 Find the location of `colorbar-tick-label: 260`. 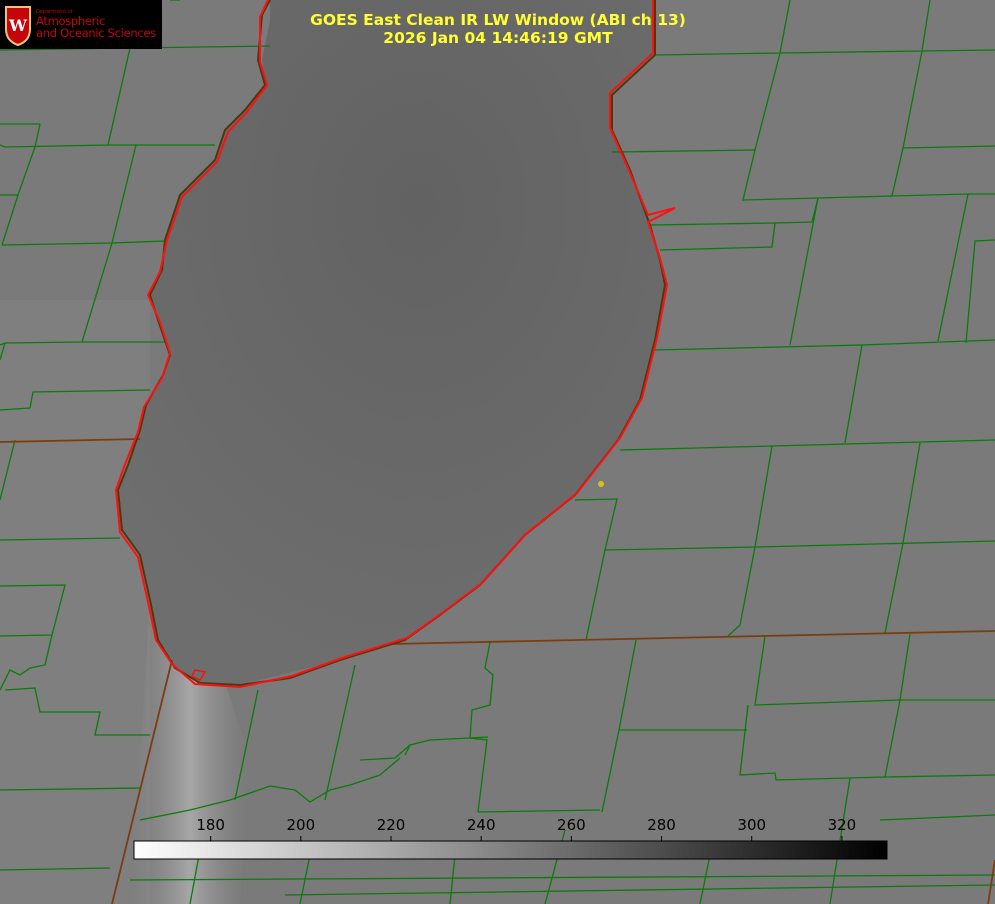

colorbar-tick-label: 260 is located at coordinates (571, 825).